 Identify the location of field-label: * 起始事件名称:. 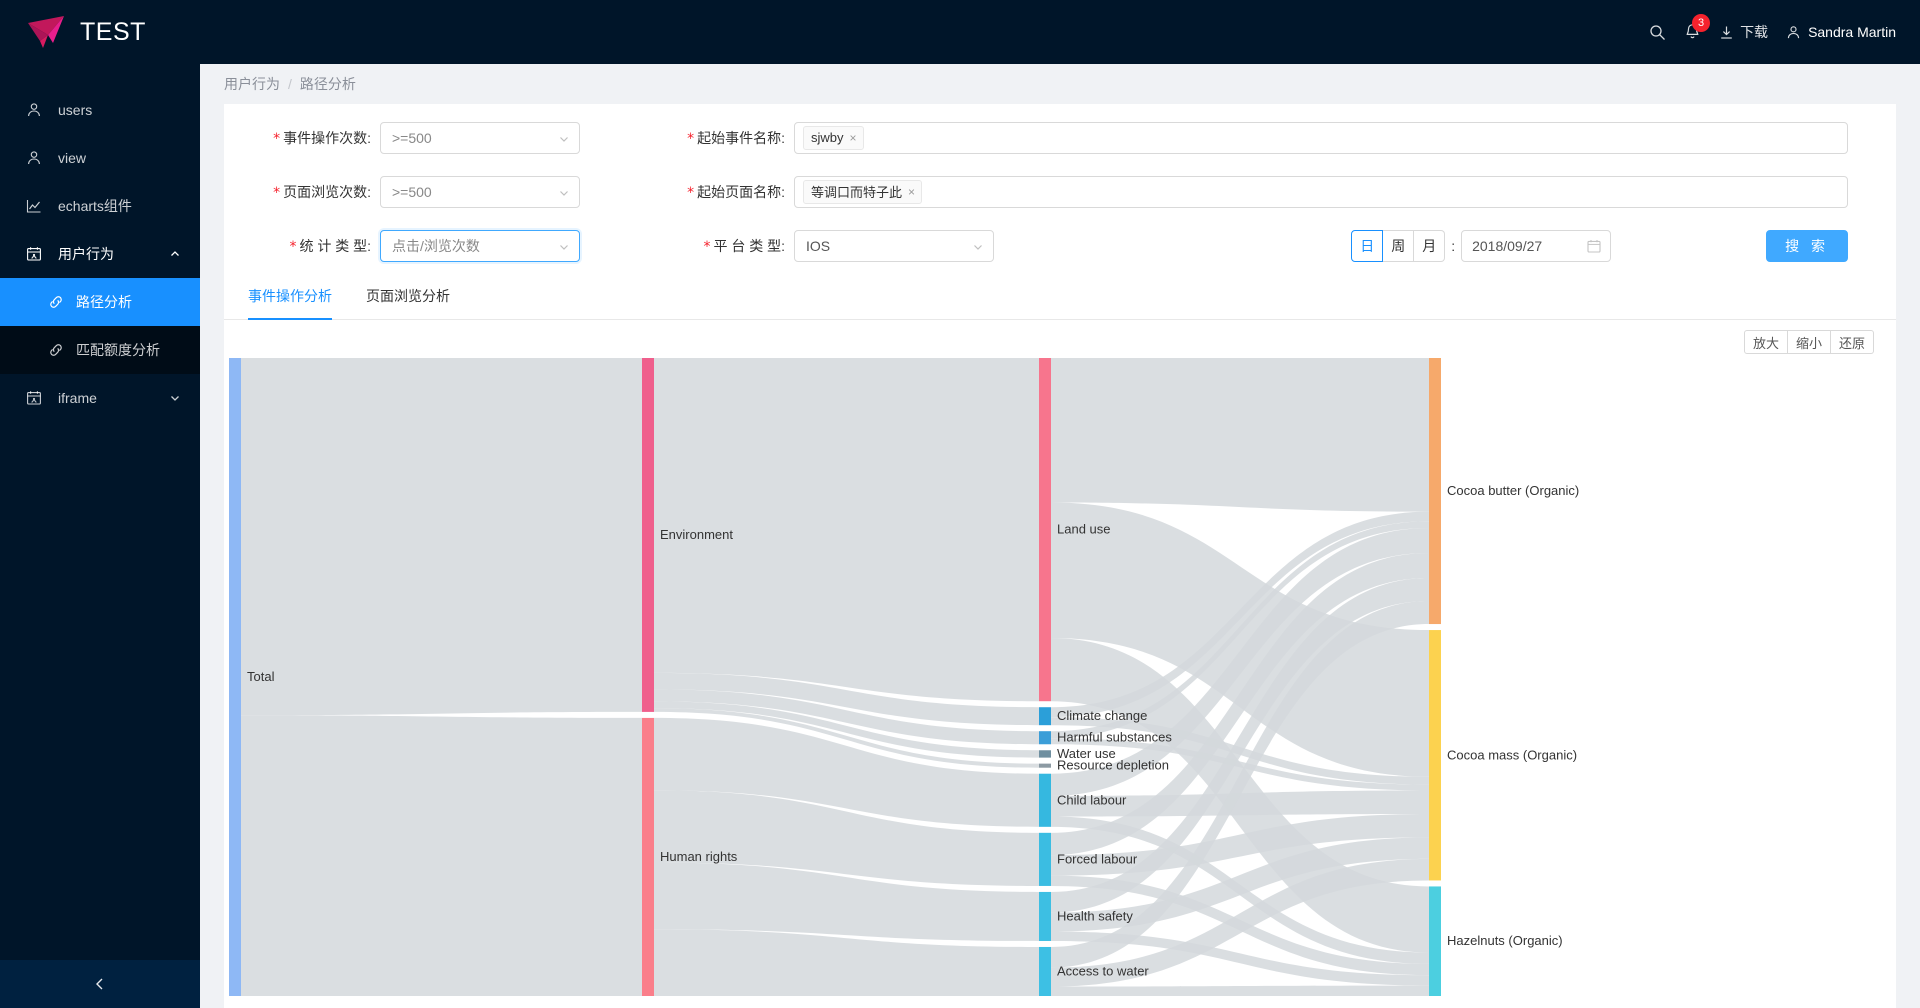
(736, 138).